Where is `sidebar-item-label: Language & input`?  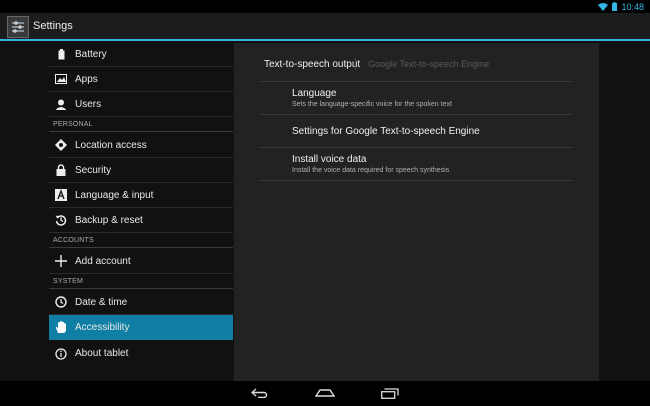
sidebar-item-label: Language & input is located at coordinates (114, 195).